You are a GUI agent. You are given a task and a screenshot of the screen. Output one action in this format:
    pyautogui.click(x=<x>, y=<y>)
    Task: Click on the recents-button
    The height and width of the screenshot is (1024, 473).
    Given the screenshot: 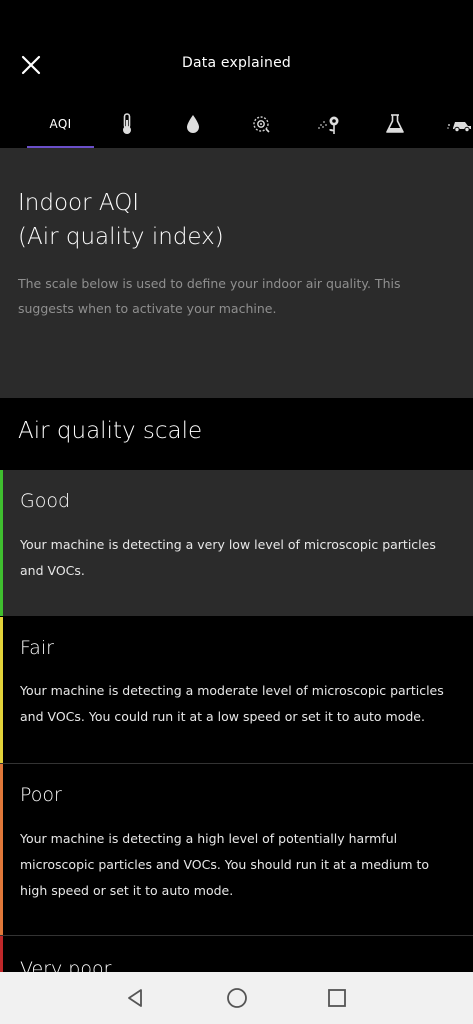 What is the action you would take?
    pyautogui.click(x=337, y=998)
    